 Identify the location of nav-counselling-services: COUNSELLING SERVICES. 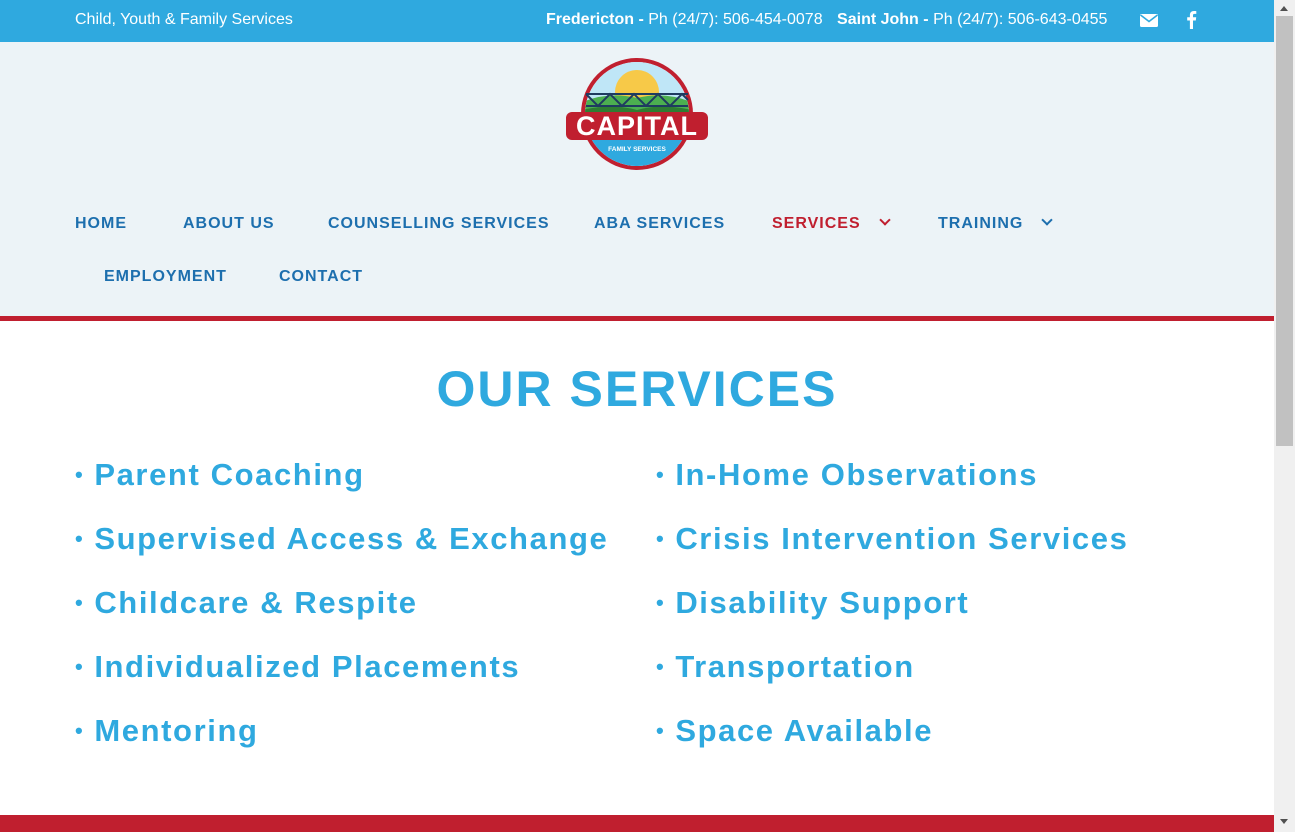
(439, 224).